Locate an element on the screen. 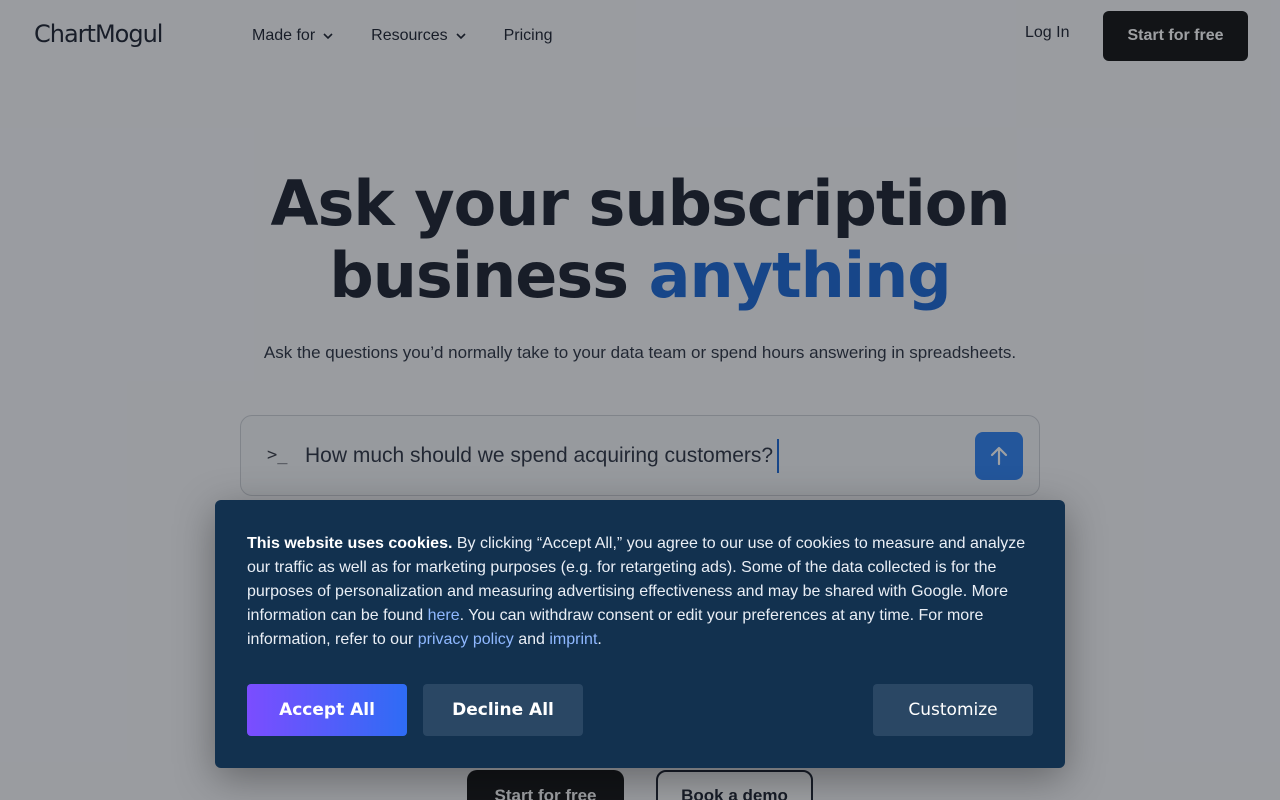  imprint-link: imprint is located at coordinates (573, 639).